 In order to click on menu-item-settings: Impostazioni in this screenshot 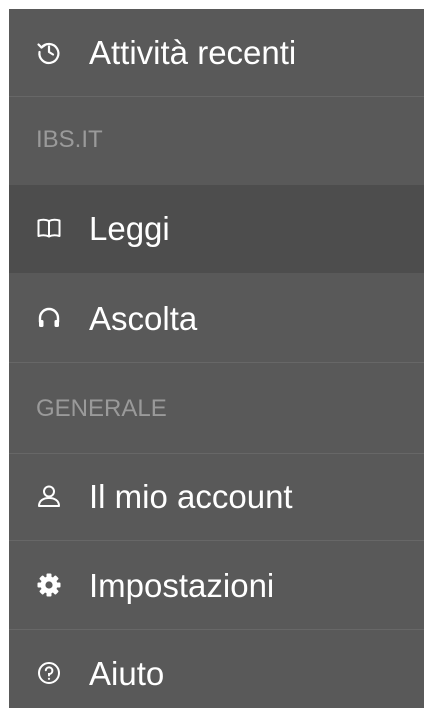, I will do `click(216, 586)`.